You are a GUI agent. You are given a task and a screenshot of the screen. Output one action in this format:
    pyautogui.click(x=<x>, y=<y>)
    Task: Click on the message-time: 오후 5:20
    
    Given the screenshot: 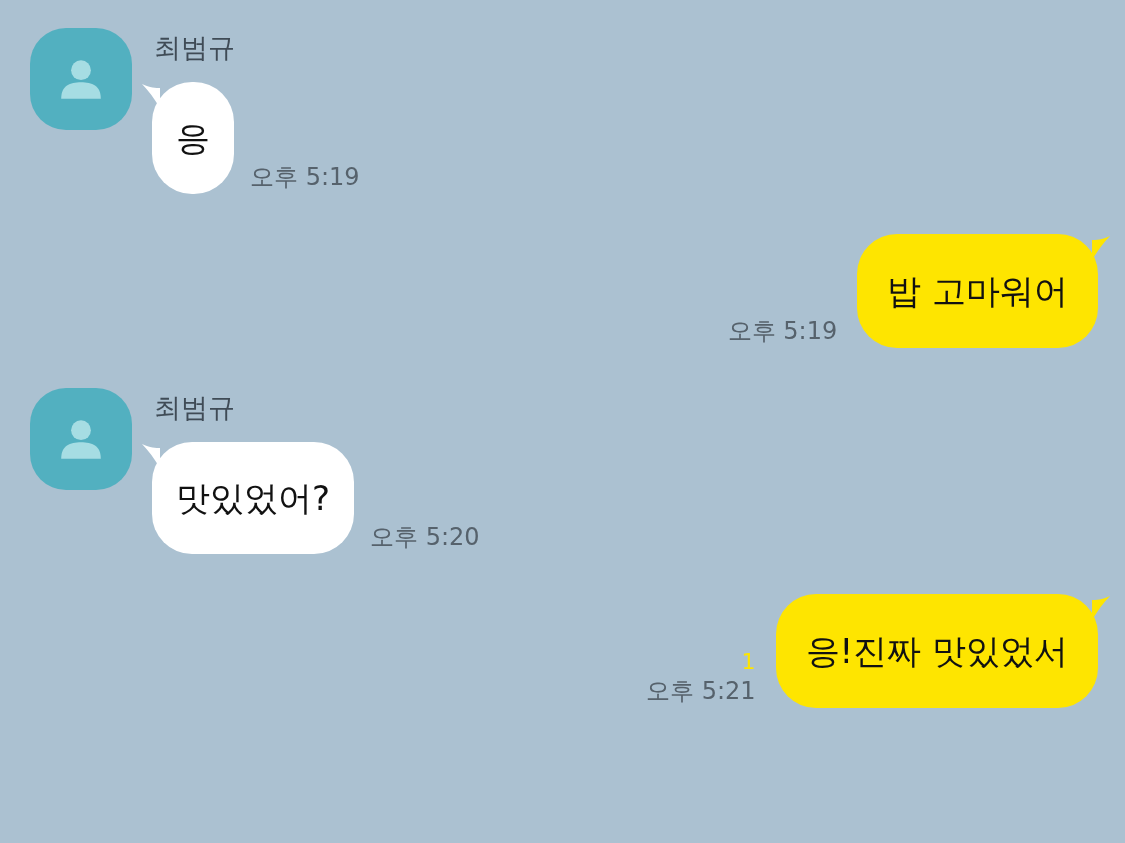 What is the action you would take?
    pyautogui.click(x=425, y=537)
    